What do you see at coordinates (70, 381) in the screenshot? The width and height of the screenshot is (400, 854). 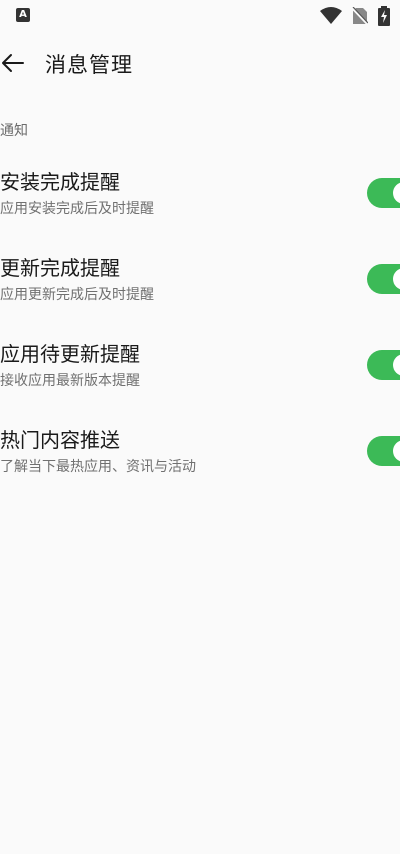 I see `setting-description: 接收应用最新版本提醒` at bounding box center [70, 381].